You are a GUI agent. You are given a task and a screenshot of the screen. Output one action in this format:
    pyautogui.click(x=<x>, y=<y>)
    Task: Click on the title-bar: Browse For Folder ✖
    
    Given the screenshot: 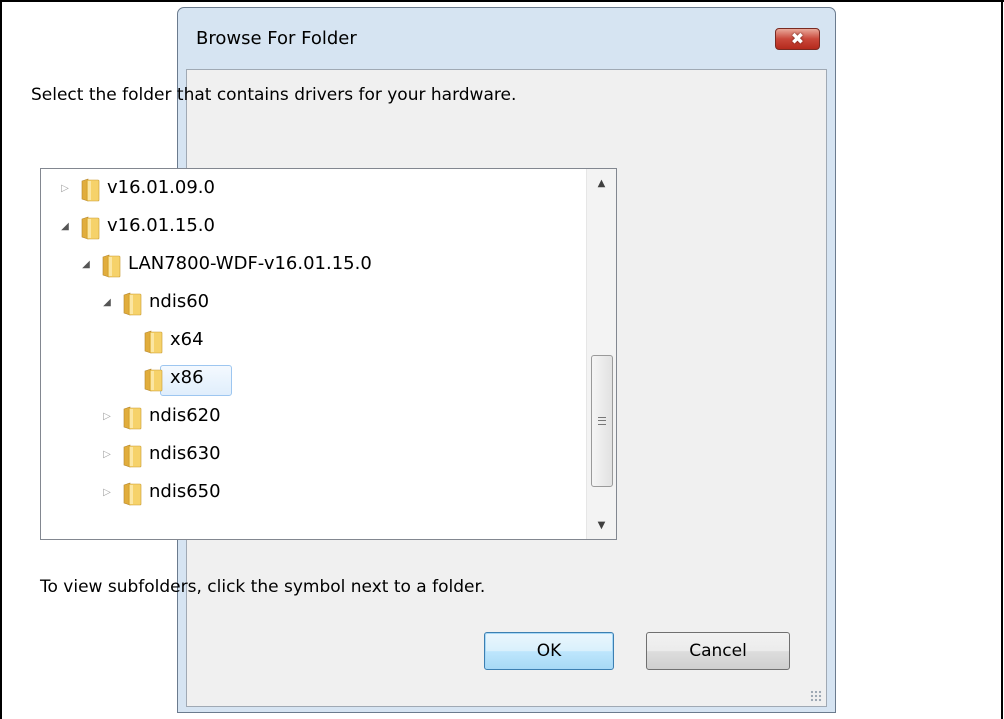 What is the action you would take?
    pyautogui.click(x=506, y=39)
    